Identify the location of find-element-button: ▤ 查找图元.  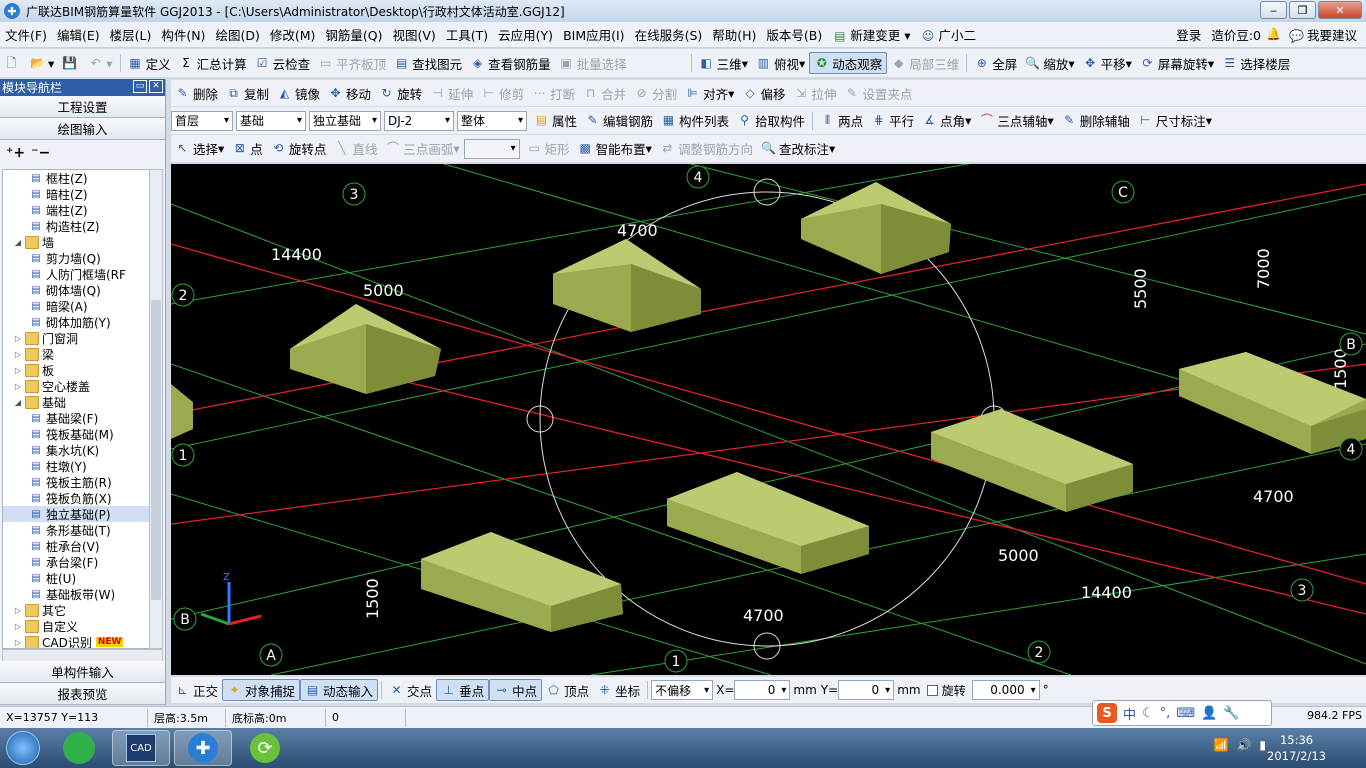
(428, 63).